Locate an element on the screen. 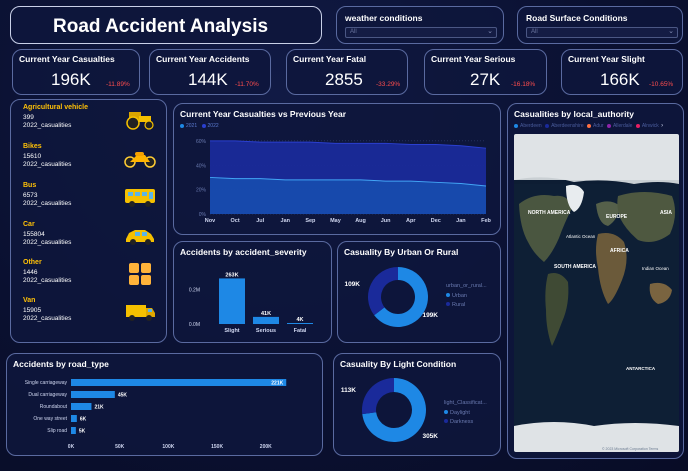  x-tick-label: 150K is located at coordinates (217, 447).